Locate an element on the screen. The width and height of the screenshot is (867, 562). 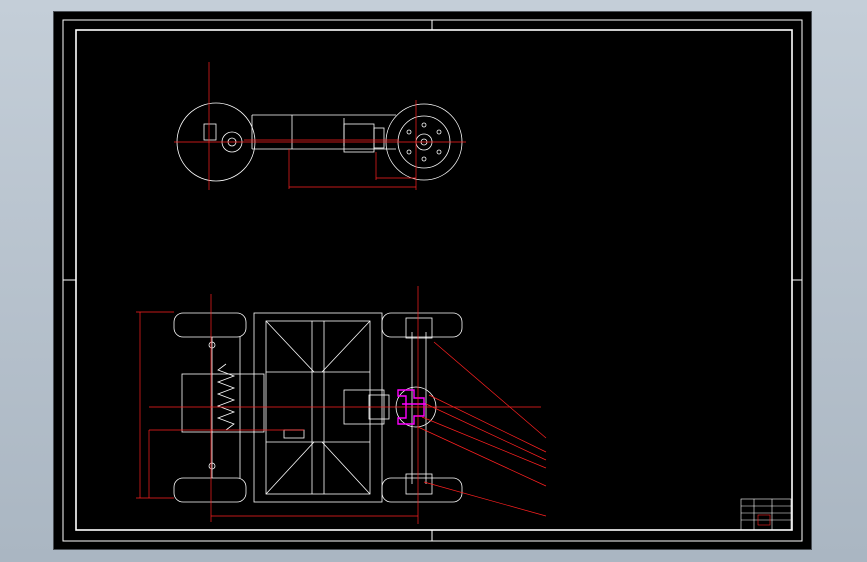
front-hub-top is located at coordinates (419, 328).